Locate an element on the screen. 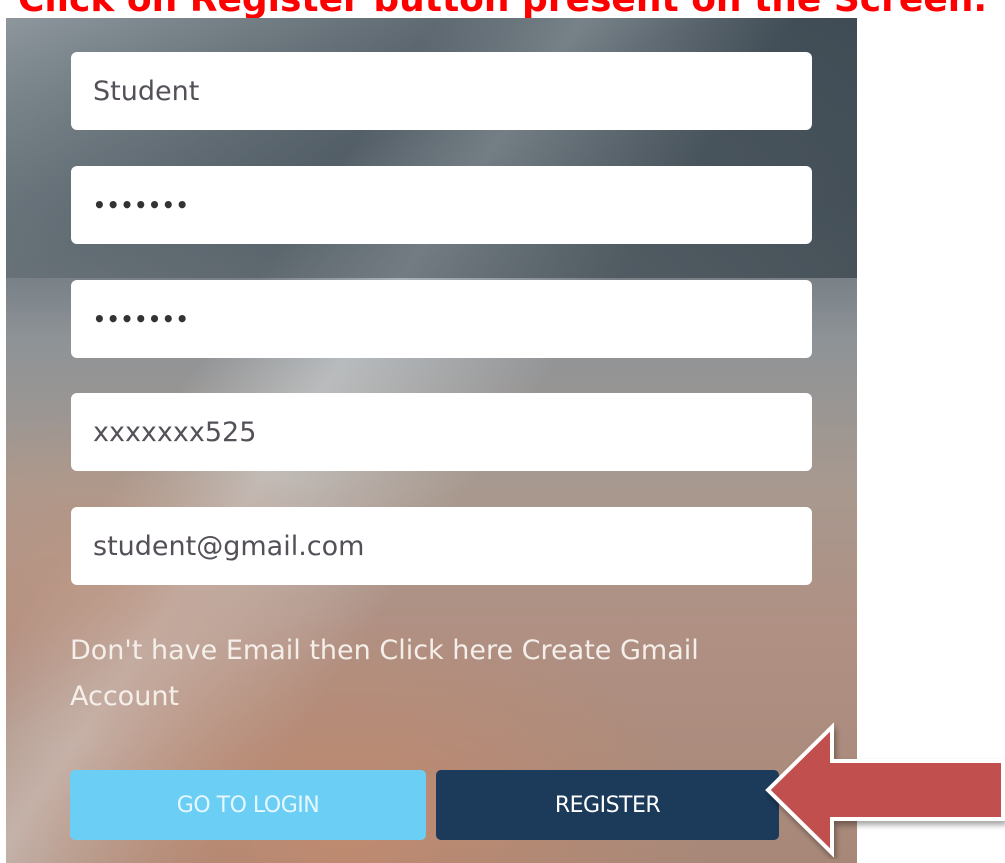 This screenshot has height=863, width=1005. confirm-password-field: ••••••• is located at coordinates (441, 319).